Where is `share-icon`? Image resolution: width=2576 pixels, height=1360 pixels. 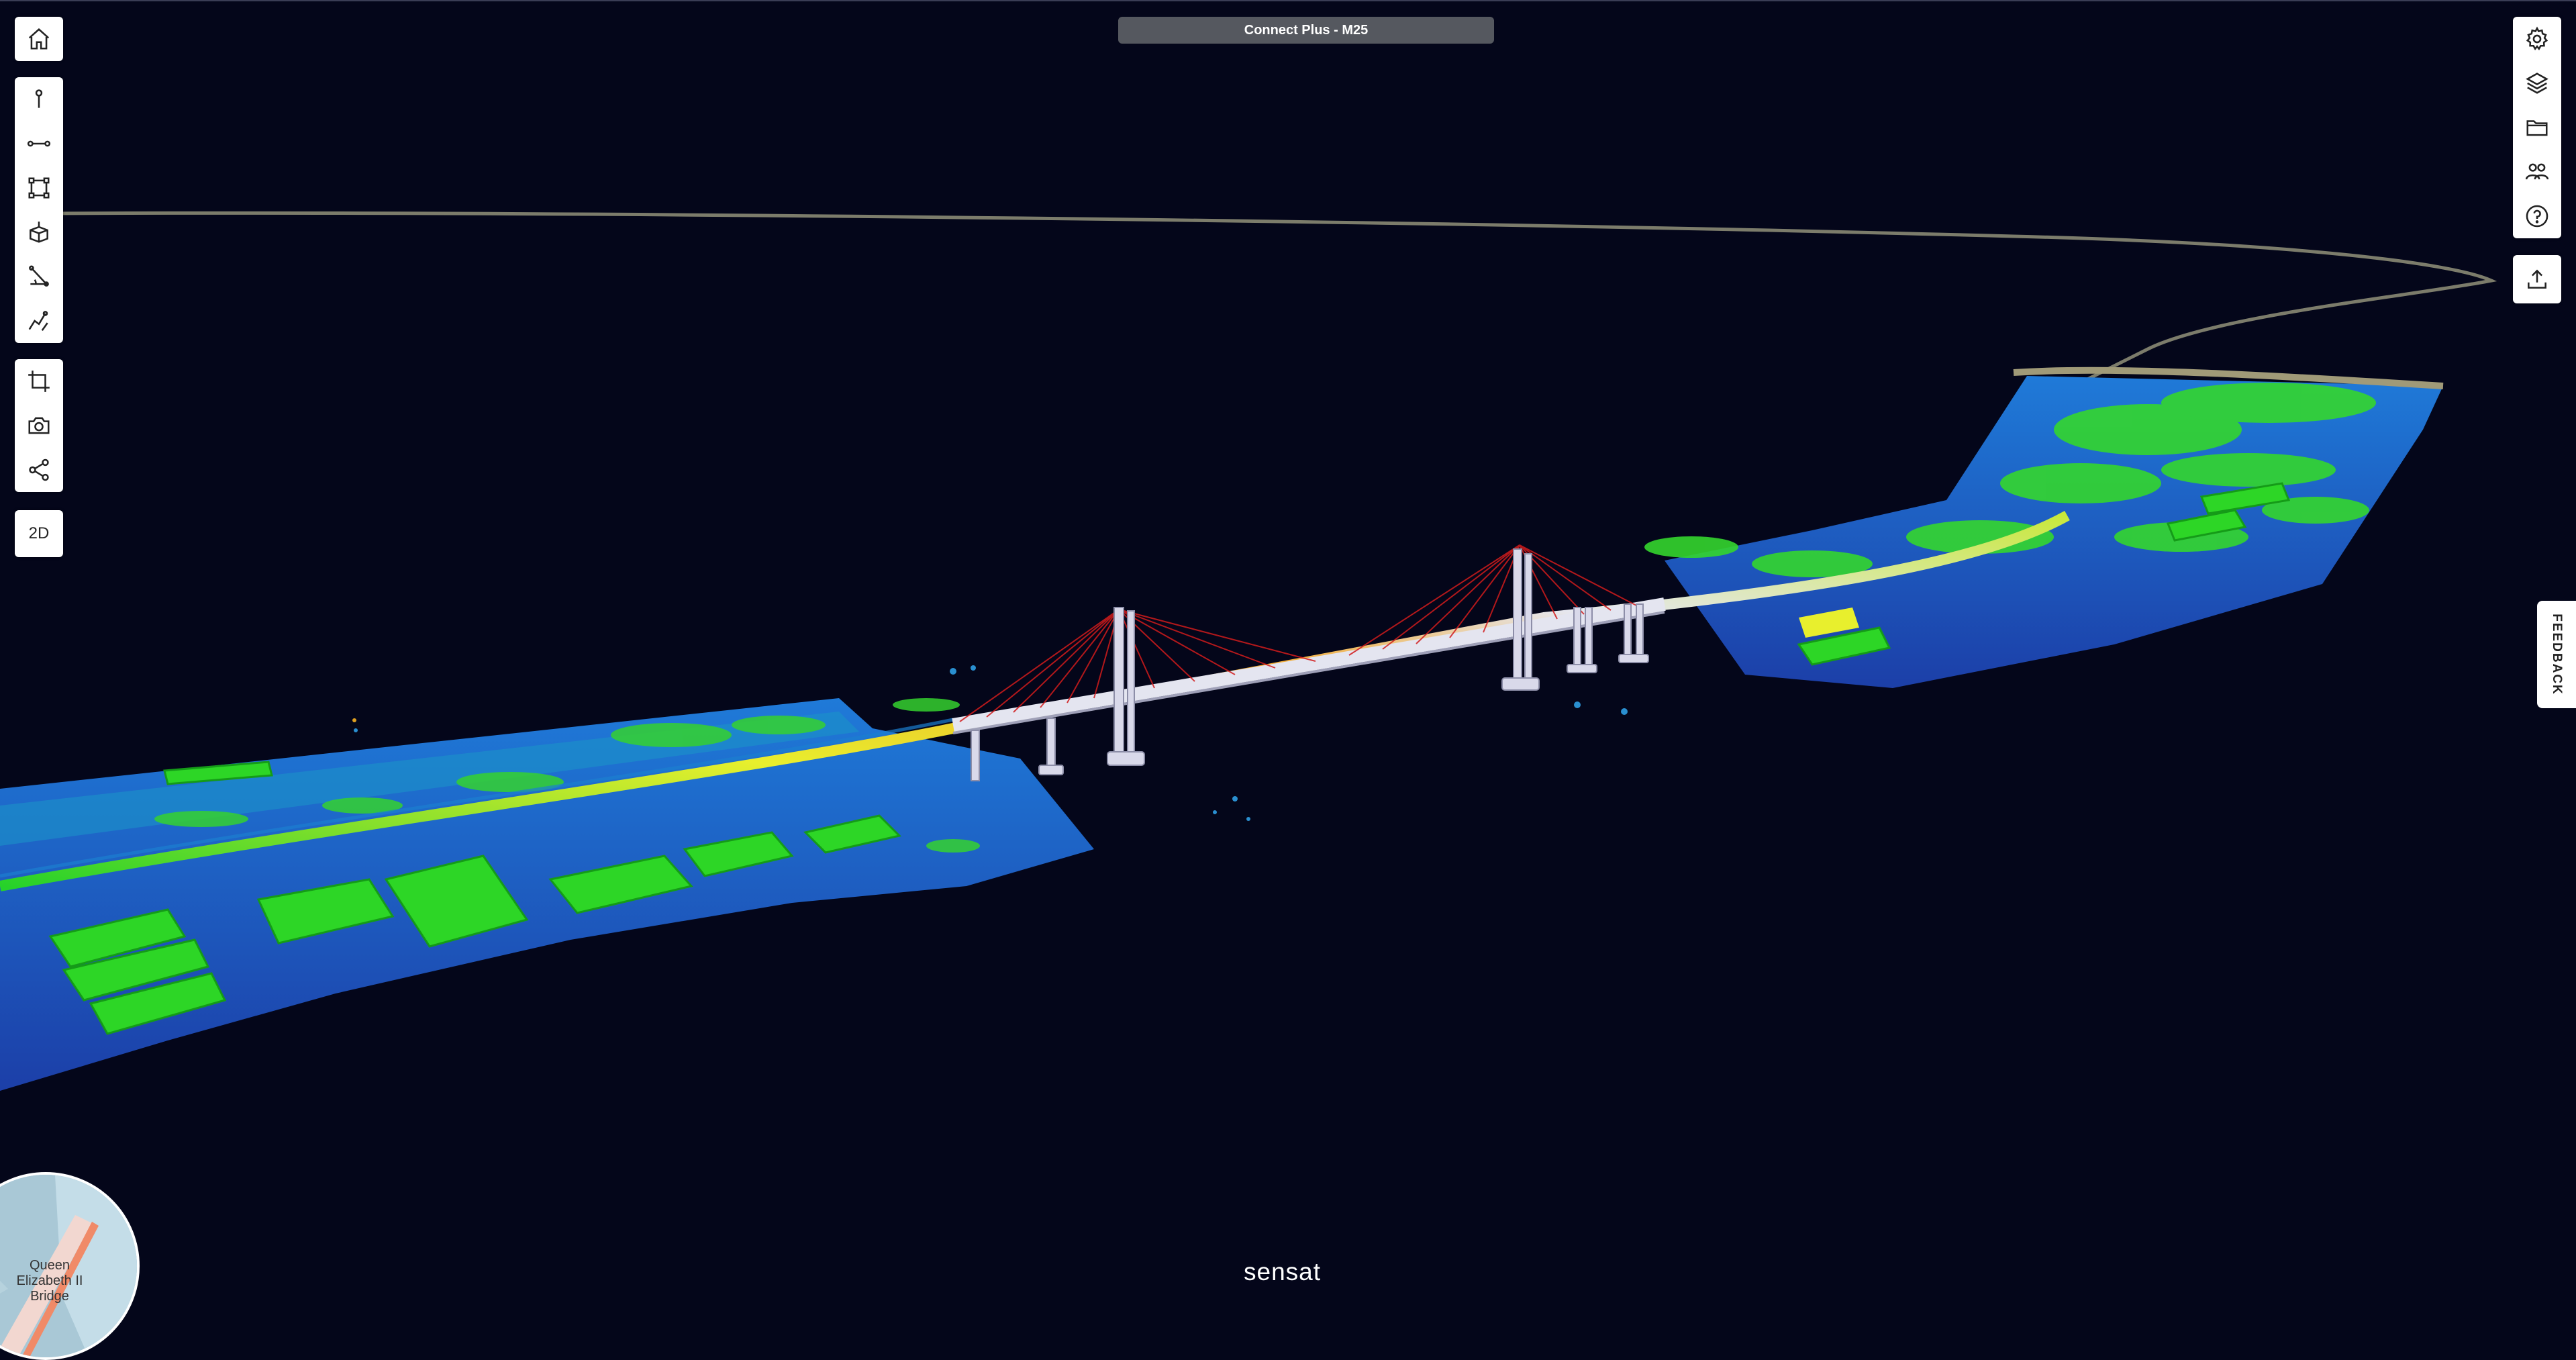
share-icon is located at coordinates (39, 470).